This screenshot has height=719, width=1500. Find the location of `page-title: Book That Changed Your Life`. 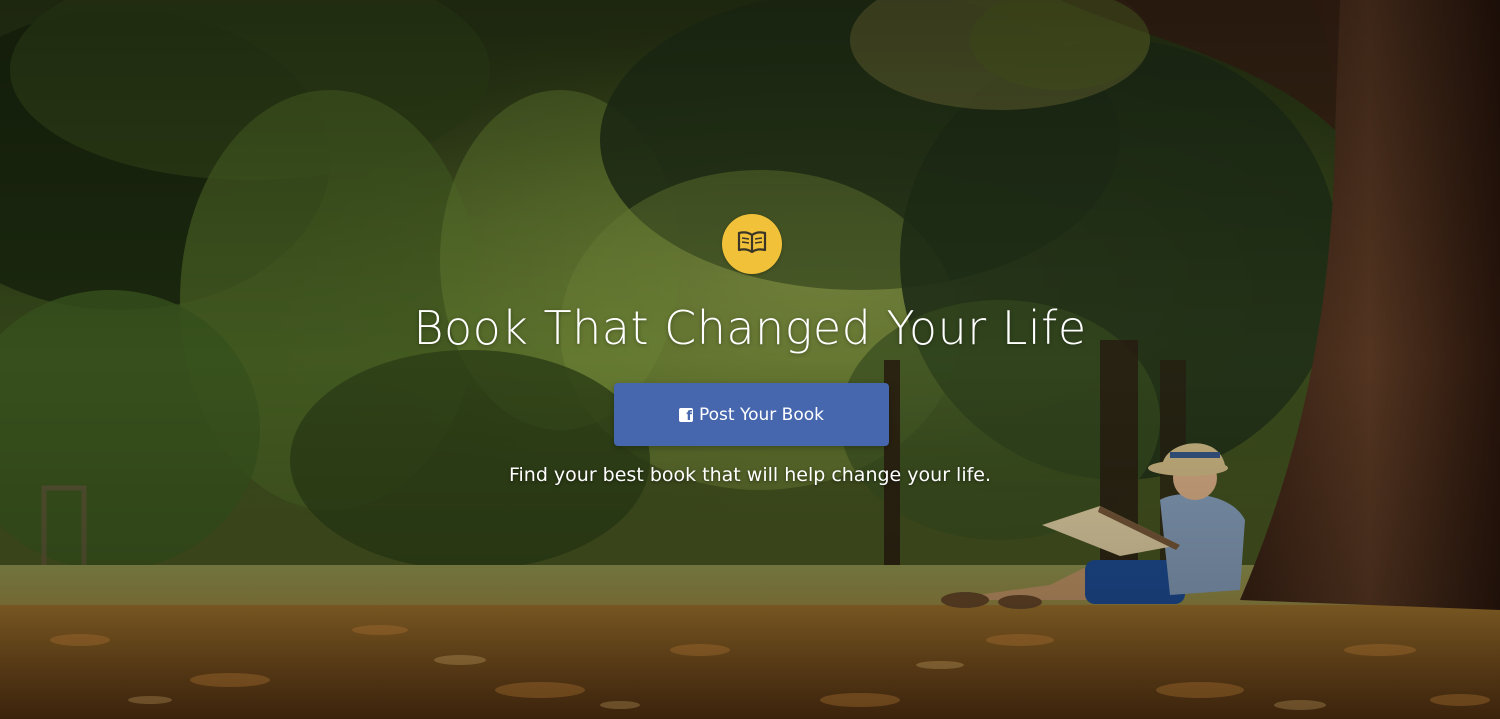

page-title: Book That Changed Your Life is located at coordinates (750, 328).